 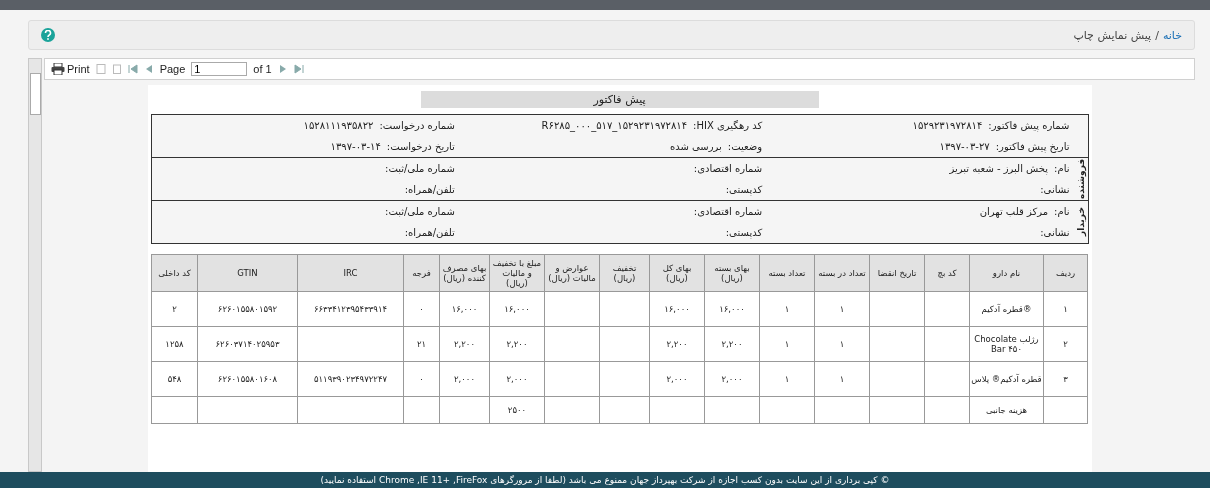 What do you see at coordinates (35, 265) in the screenshot?
I see `vertical-scrollbar` at bounding box center [35, 265].